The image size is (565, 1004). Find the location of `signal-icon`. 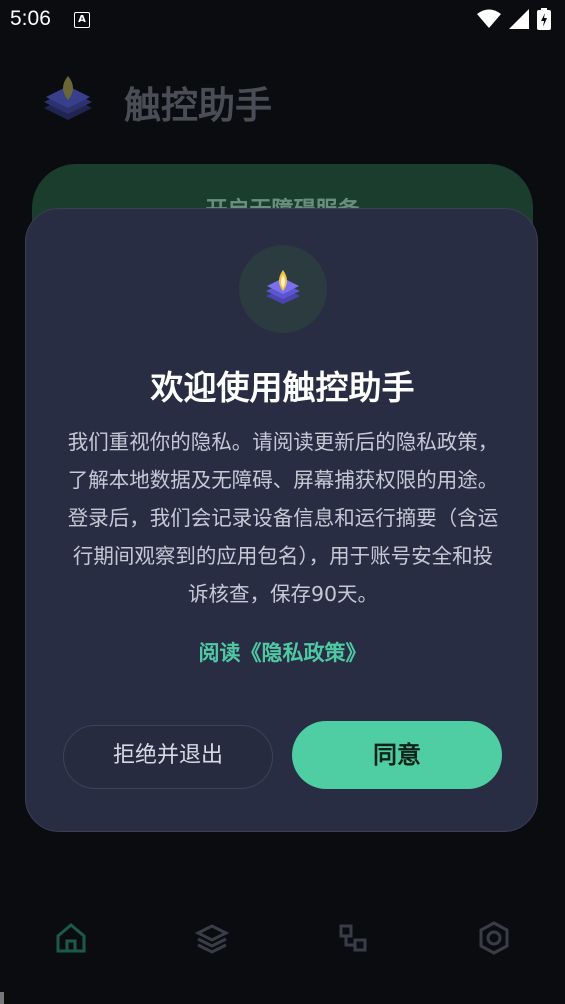

signal-icon is located at coordinates (519, 19).